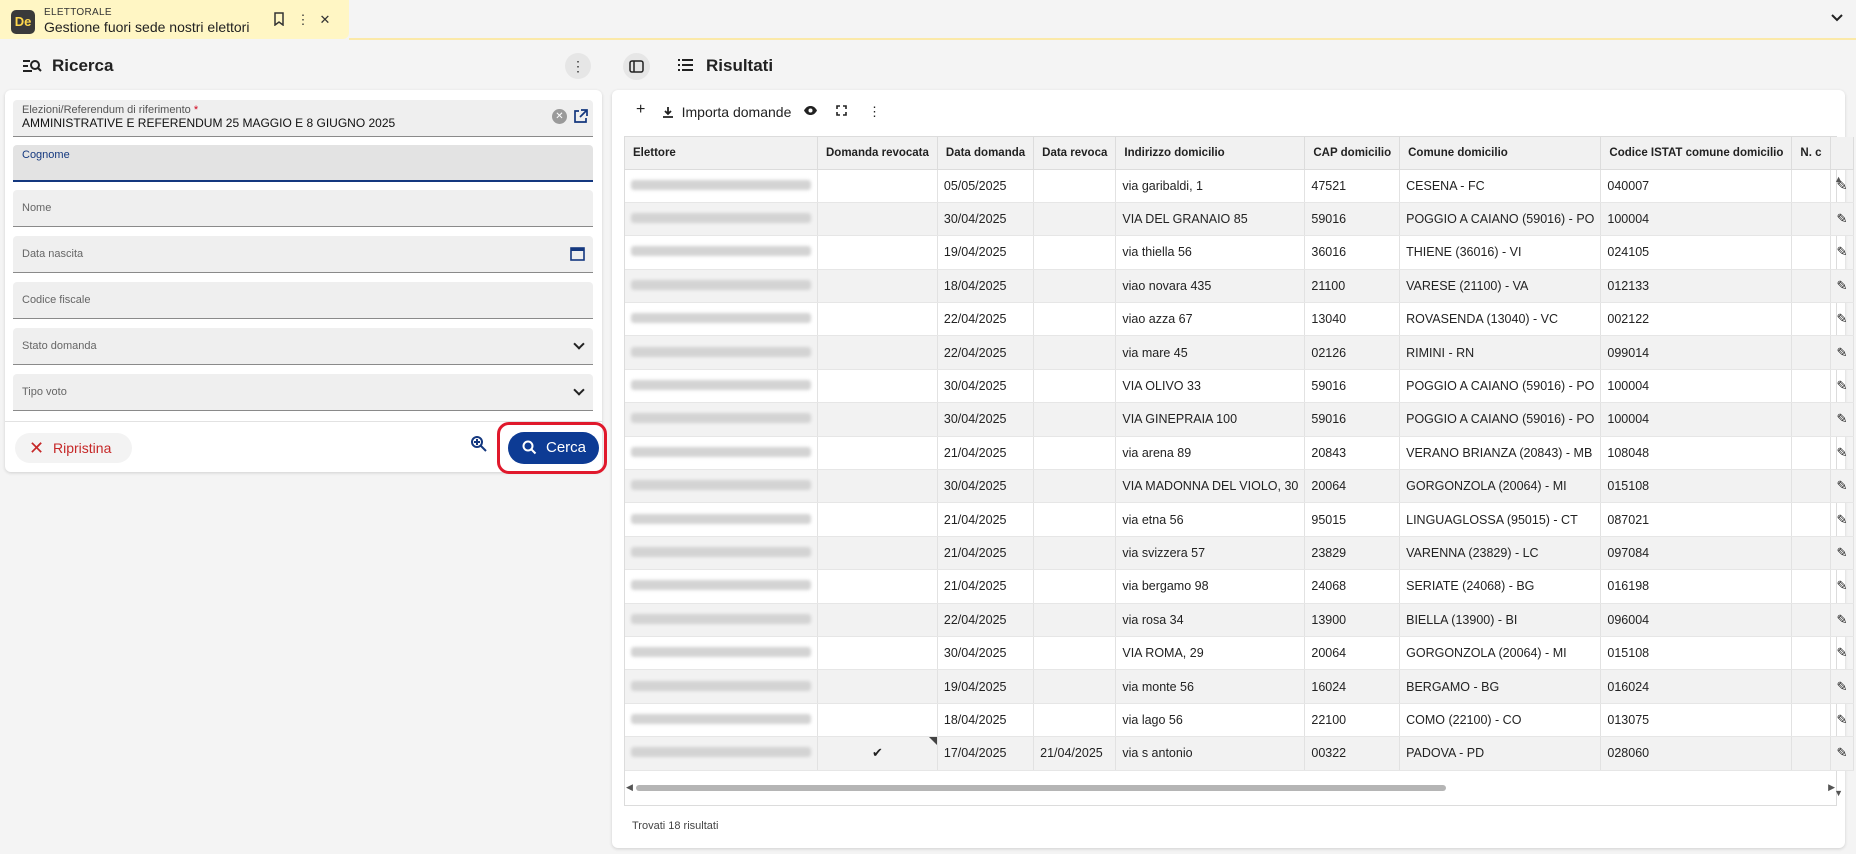  What do you see at coordinates (986, 153) in the screenshot?
I see `column-header: Data domanda` at bounding box center [986, 153].